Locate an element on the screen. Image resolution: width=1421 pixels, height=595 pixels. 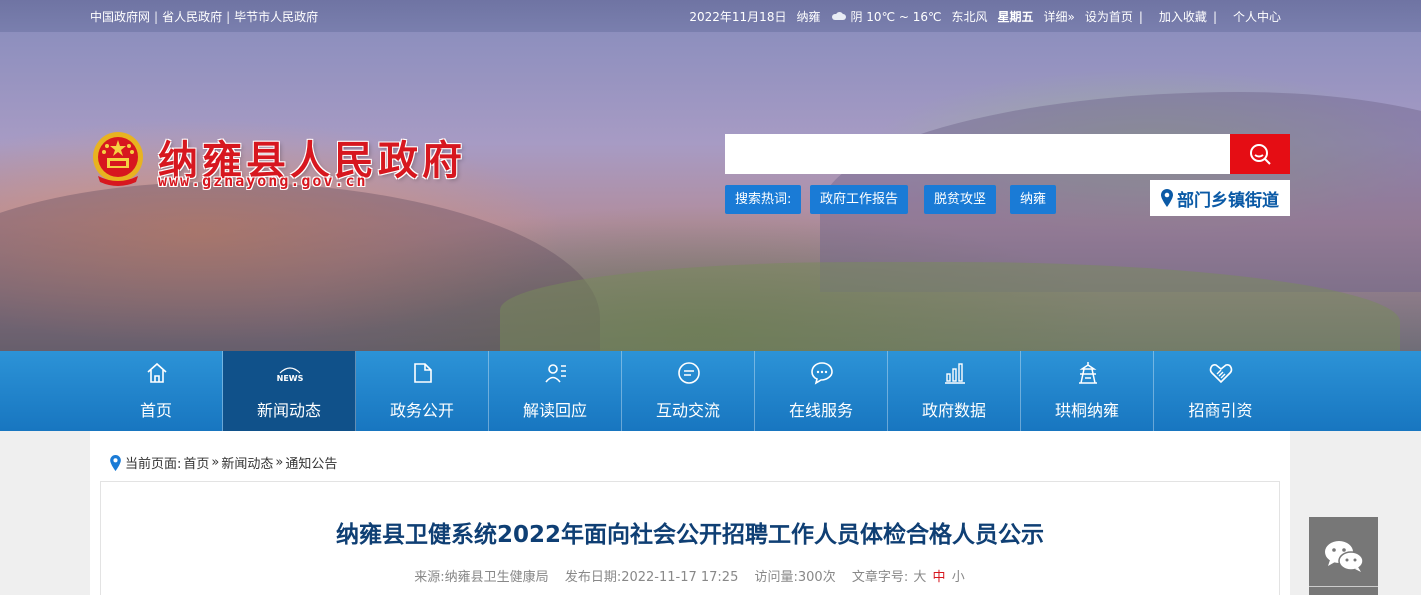
reader-icon is located at coordinates (555, 373).